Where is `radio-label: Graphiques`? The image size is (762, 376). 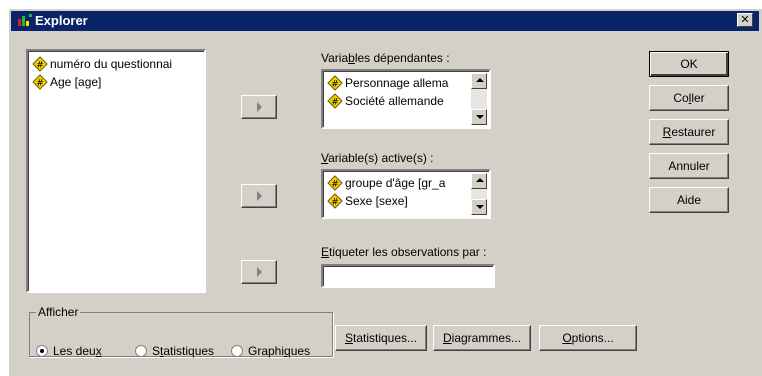 radio-label: Graphiques is located at coordinates (279, 351).